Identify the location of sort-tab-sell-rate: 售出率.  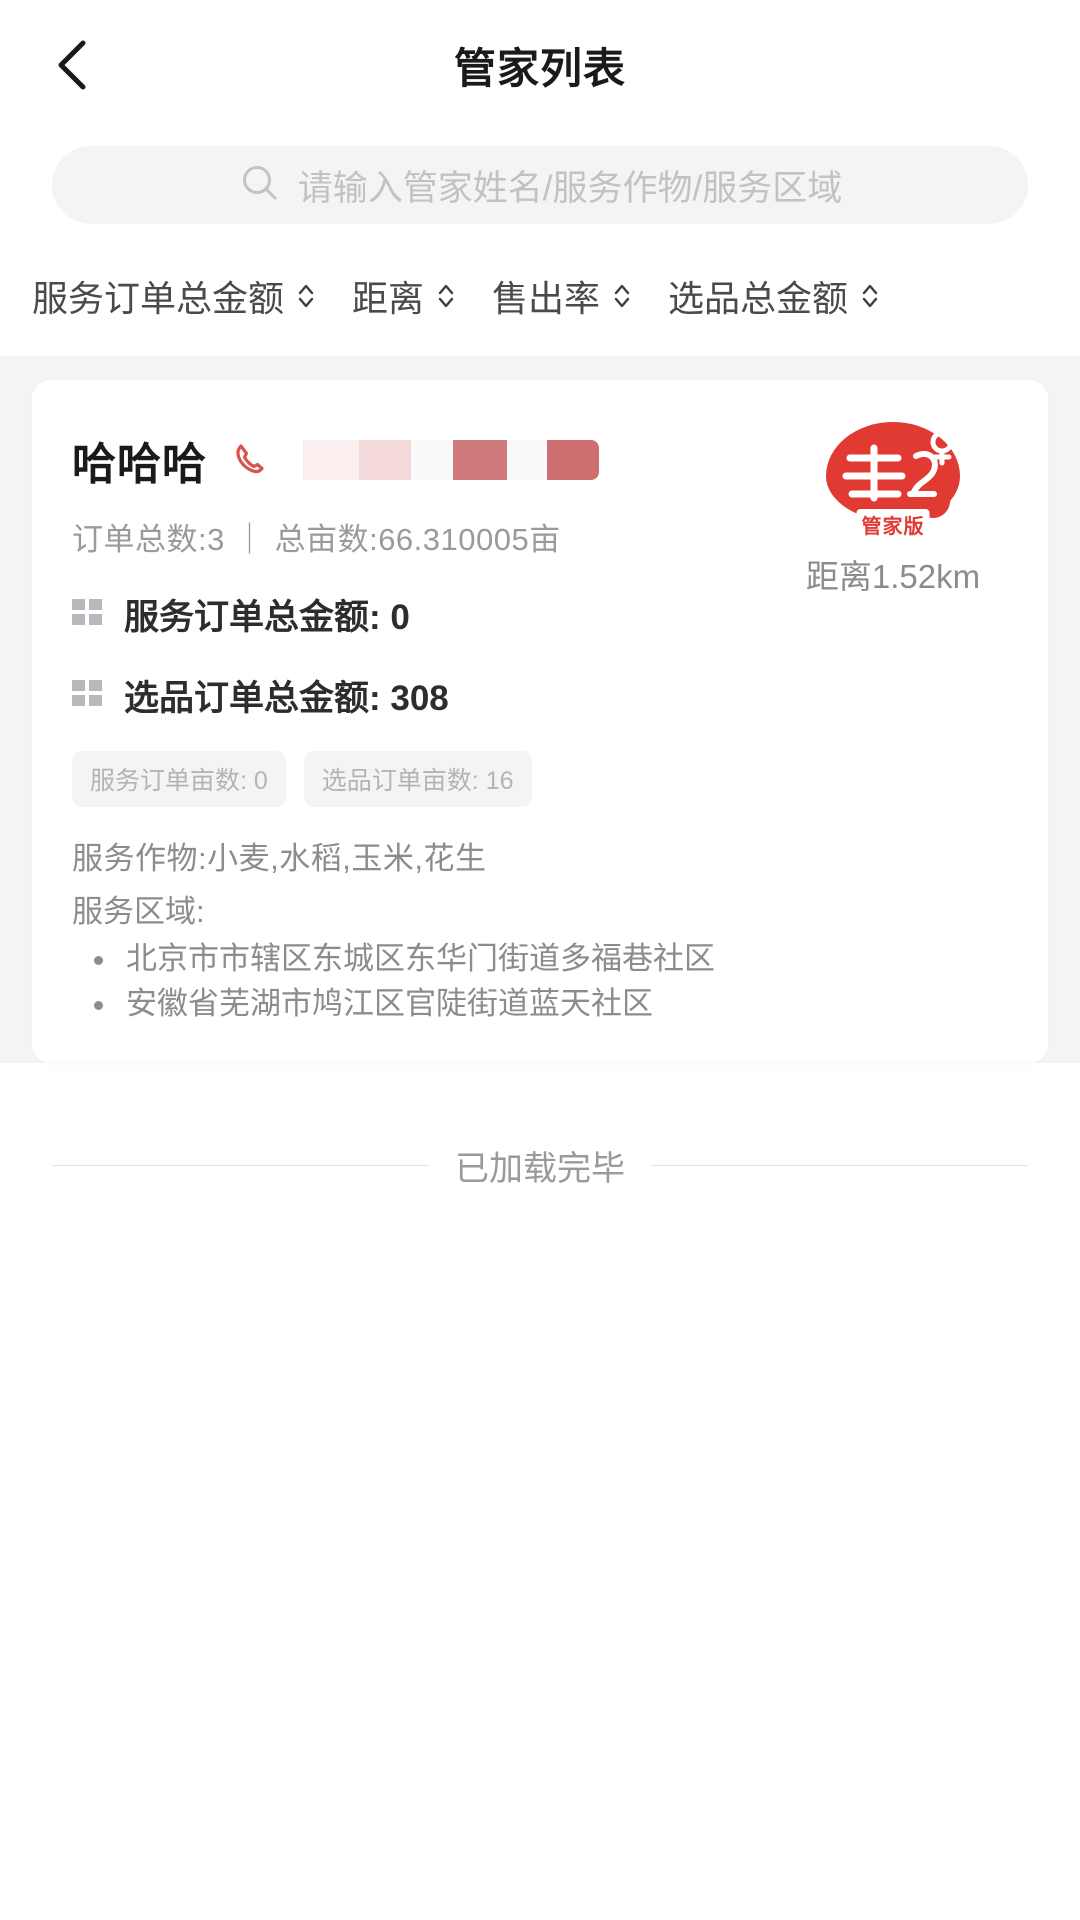
(562, 296).